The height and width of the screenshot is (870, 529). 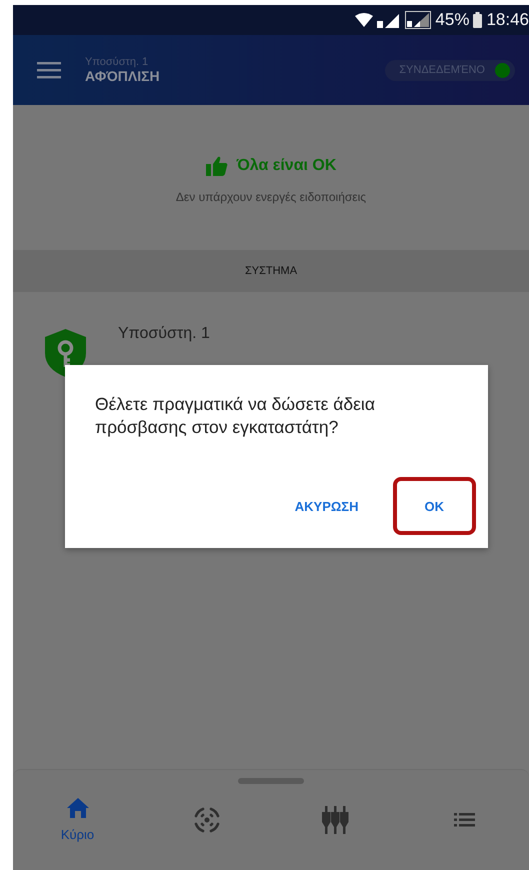 What do you see at coordinates (286, 165) in the screenshot?
I see `status-title: Όλα είναι OK` at bounding box center [286, 165].